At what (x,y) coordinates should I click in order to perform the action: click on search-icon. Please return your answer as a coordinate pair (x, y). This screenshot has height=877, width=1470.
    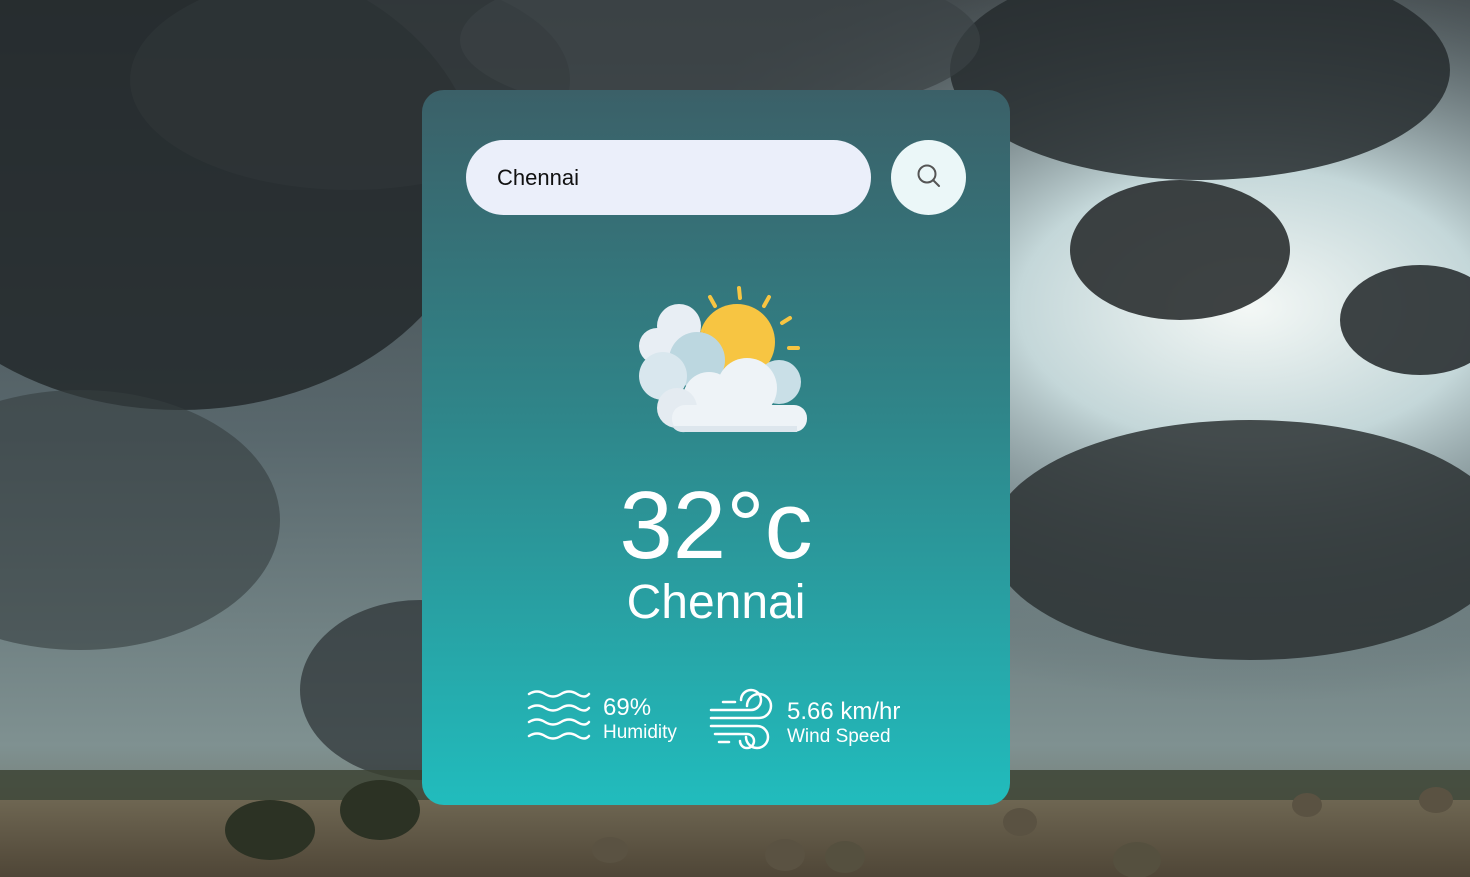
    Looking at the image, I should click on (929, 177).